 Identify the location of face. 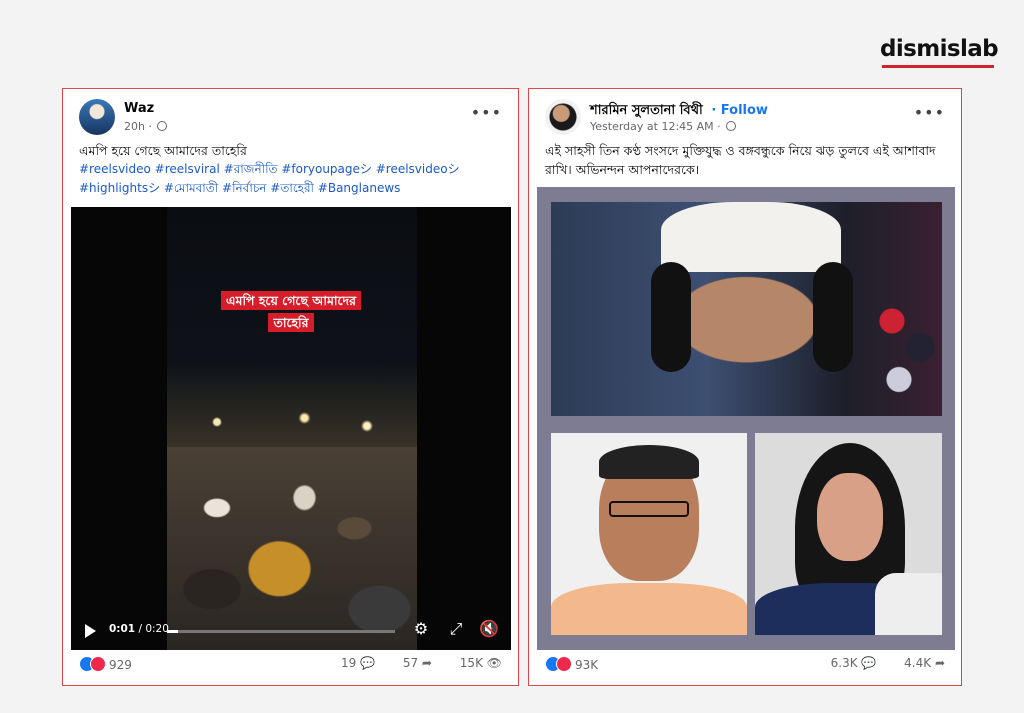
(850, 517).